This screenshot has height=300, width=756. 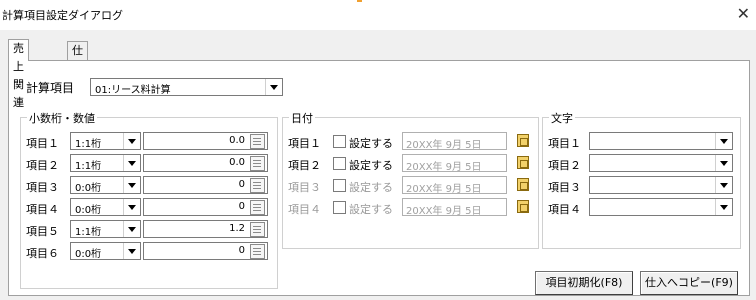 What do you see at coordinates (304, 209) in the screenshot?
I see `date-row-label: 項目４` at bounding box center [304, 209].